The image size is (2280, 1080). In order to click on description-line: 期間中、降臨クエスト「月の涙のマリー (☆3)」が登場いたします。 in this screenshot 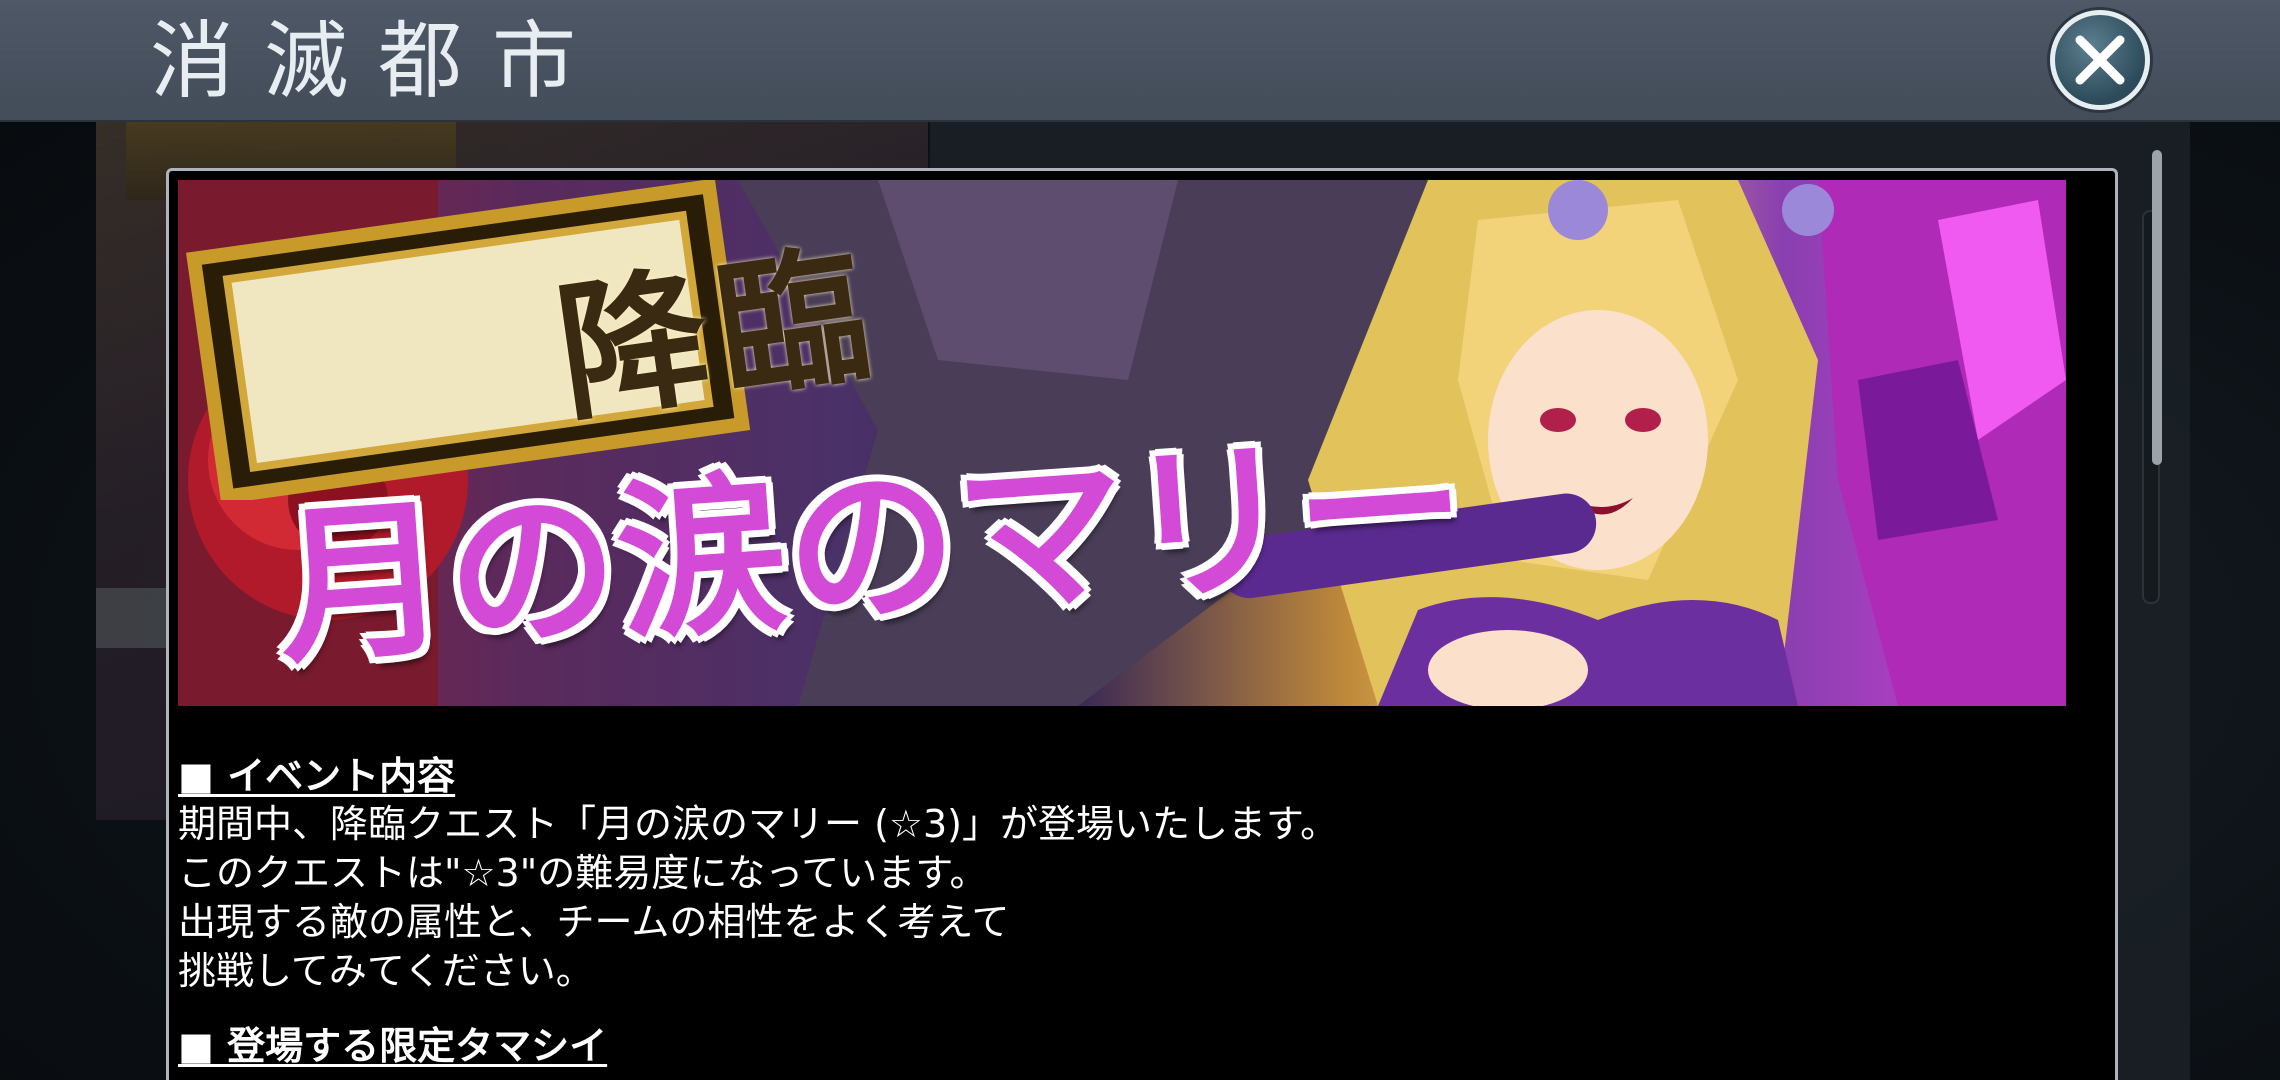, I will do `click(758, 824)`.